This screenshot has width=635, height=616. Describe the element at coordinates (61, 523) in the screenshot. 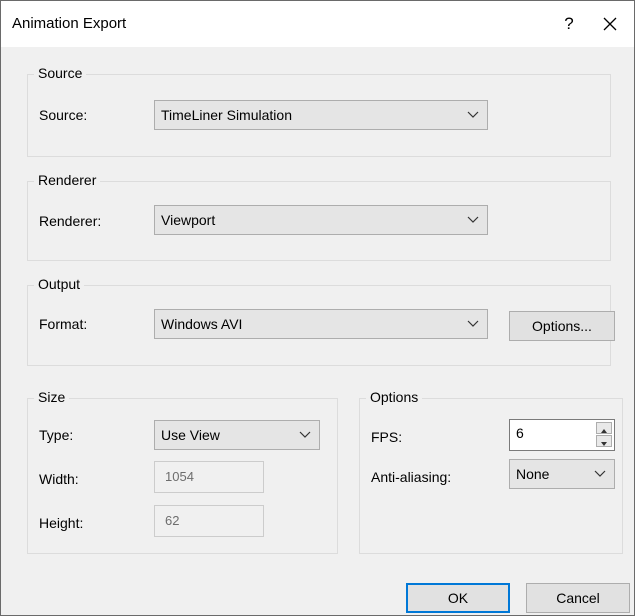

I see `height-label: Height:` at that location.